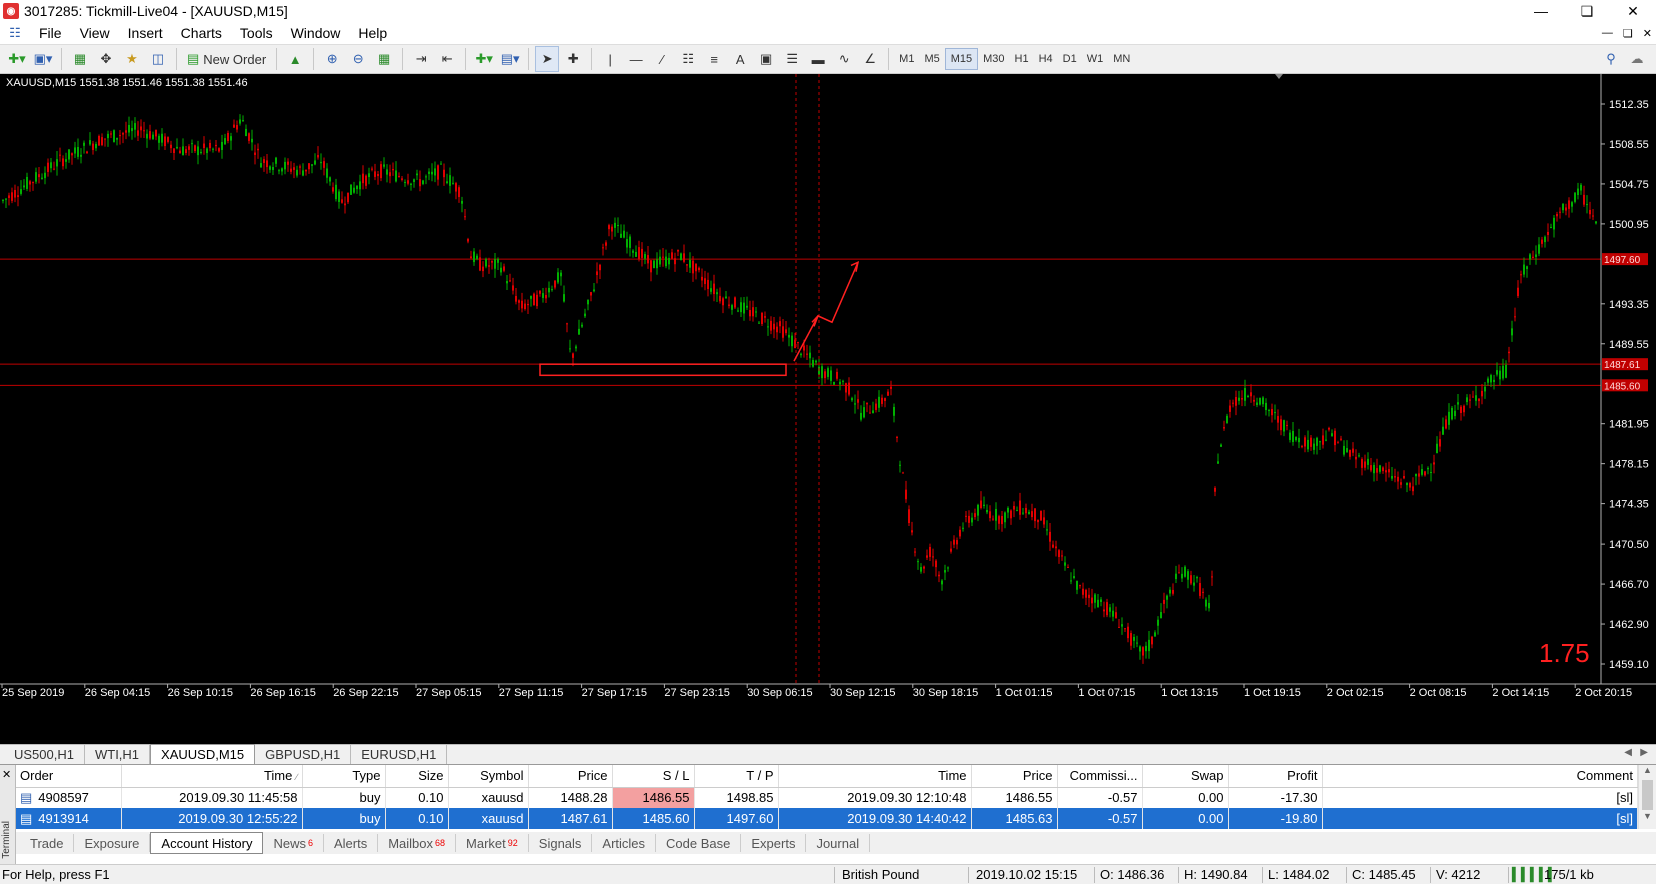  I want to click on tile-windows-icon: ▦, so click(384, 59).